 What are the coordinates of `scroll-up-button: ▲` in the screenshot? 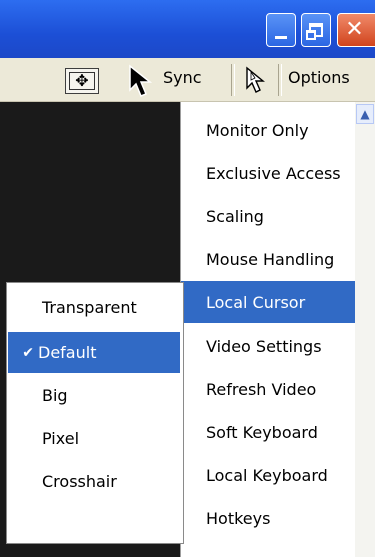 It's located at (365, 114).